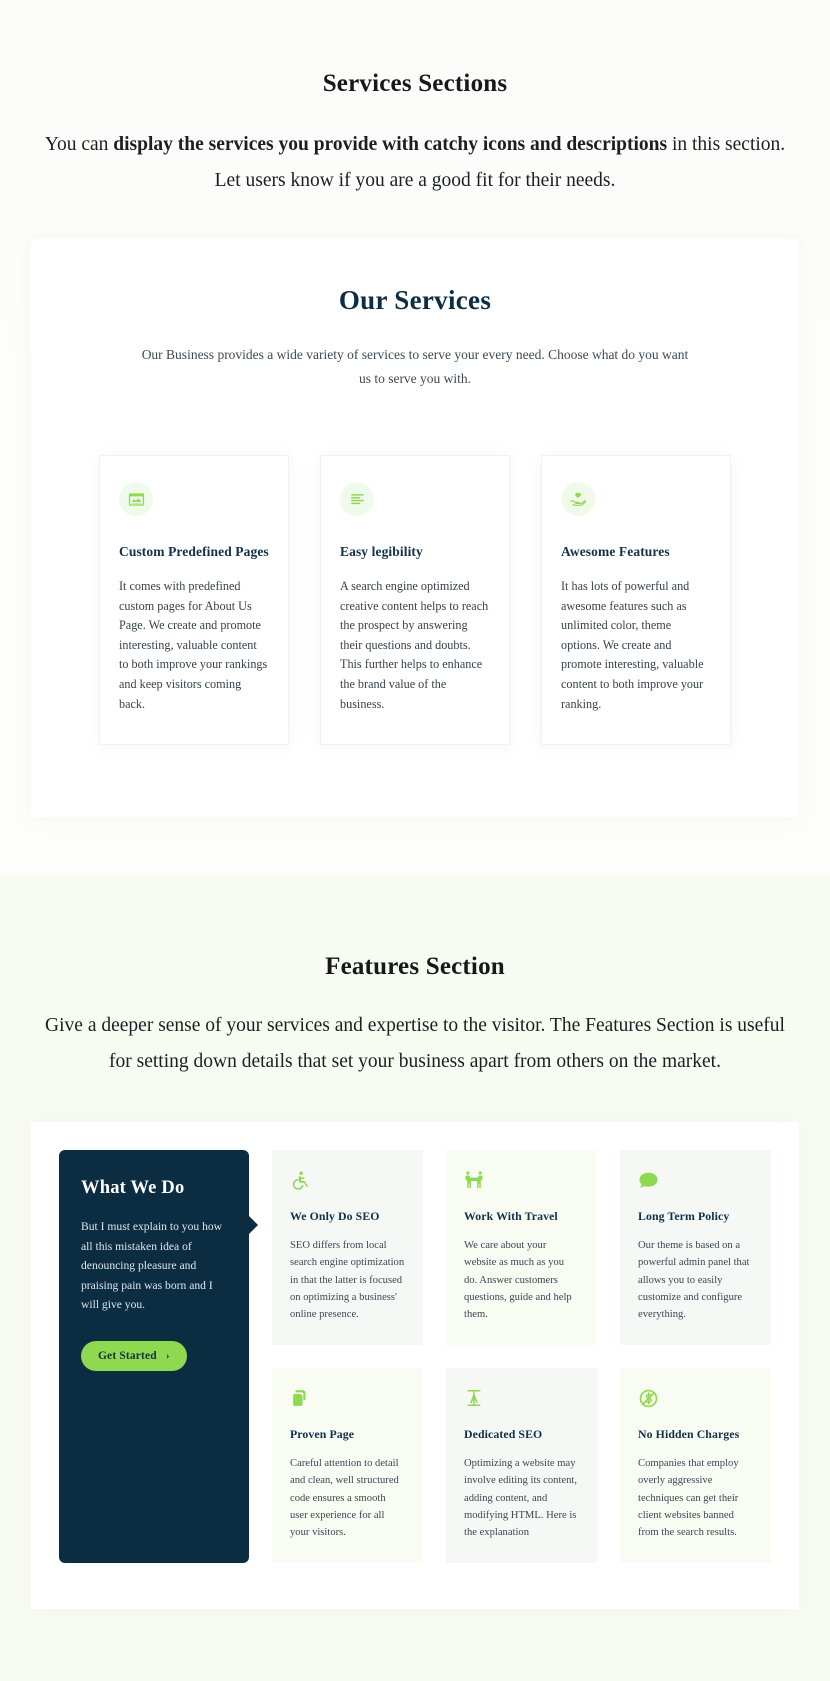 This screenshot has height=1681, width=830. What do you see at coordinates (127, 1355) in the screenshot?
I see `get-started-label: Get Started` at bounding box center [127, 1355].